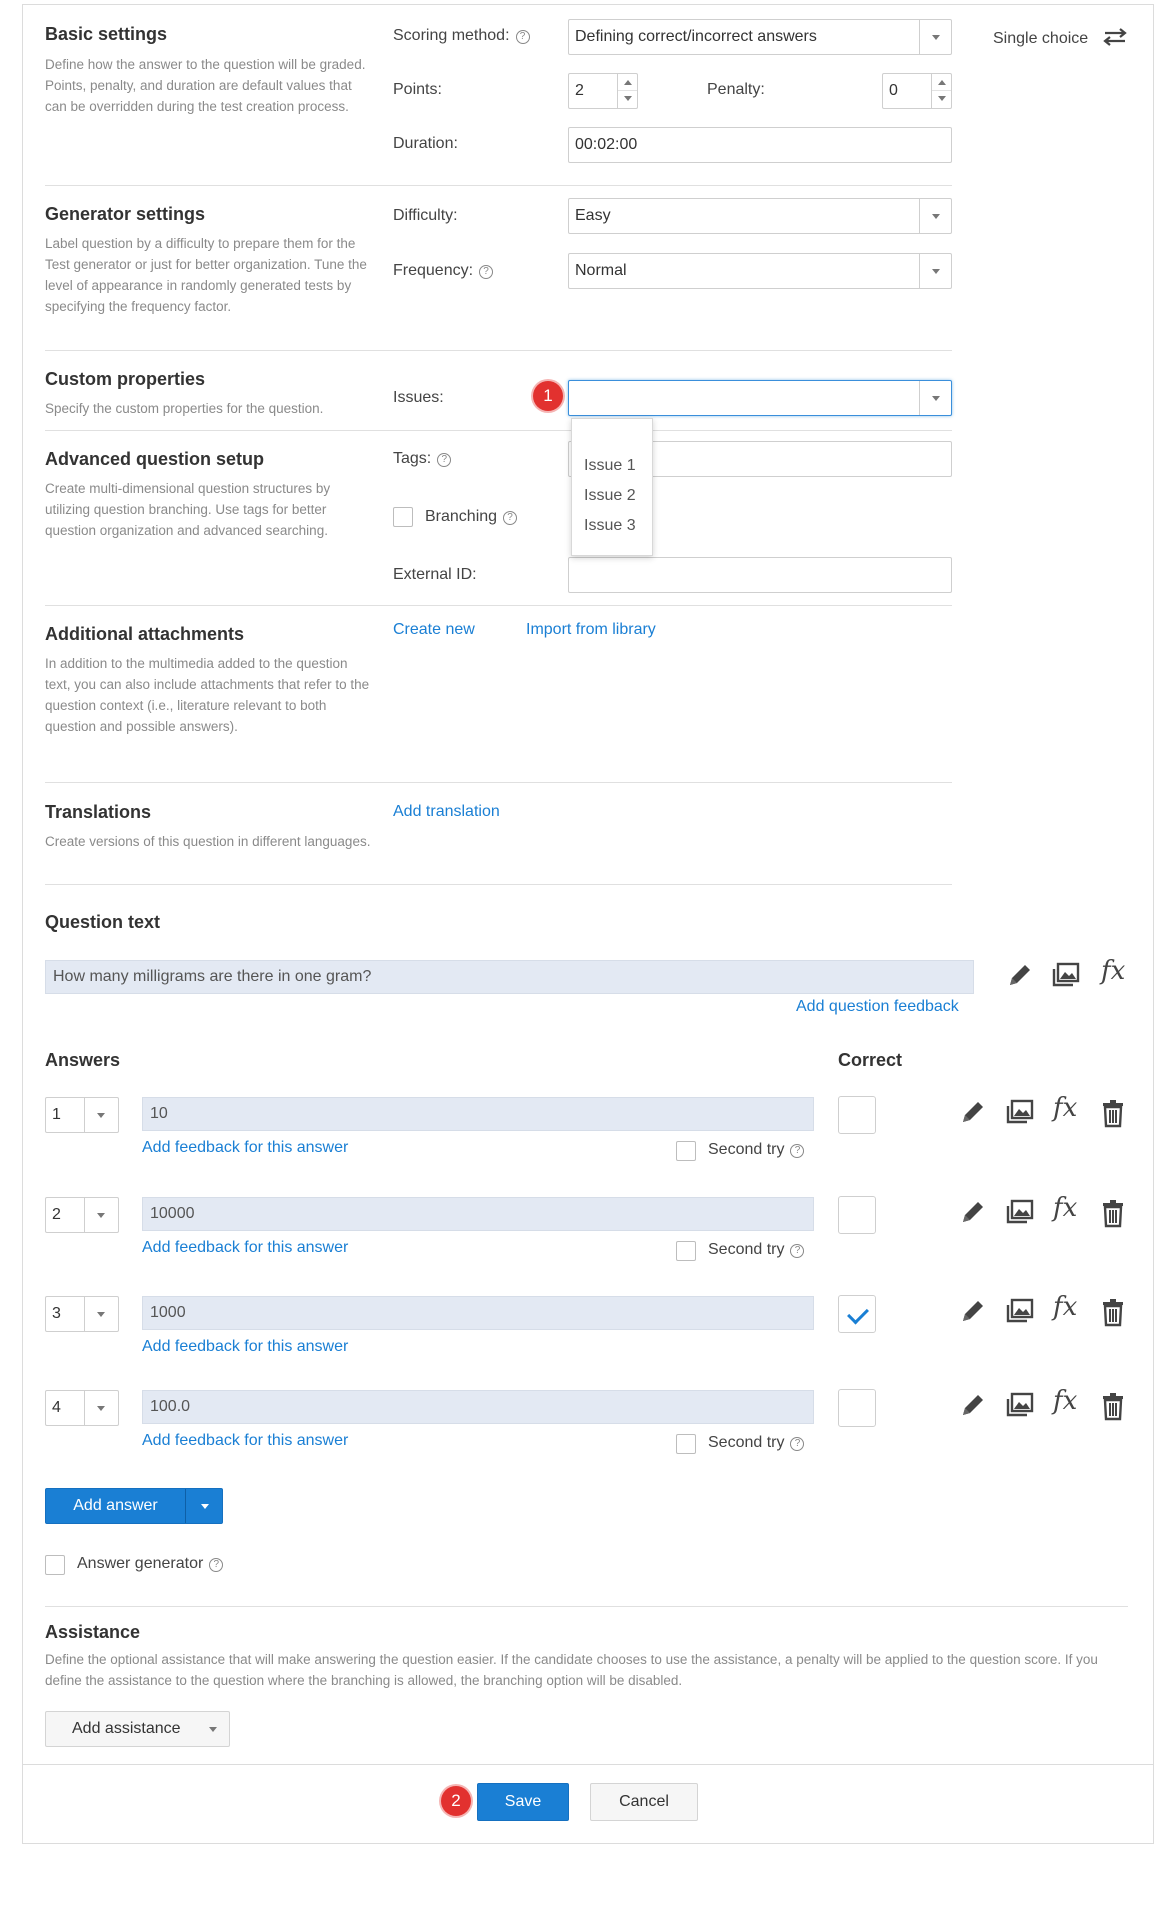  Describe the element at coordinates (478, 1313) in the screenshot. I see `answer-text-input: 1000` at that location.